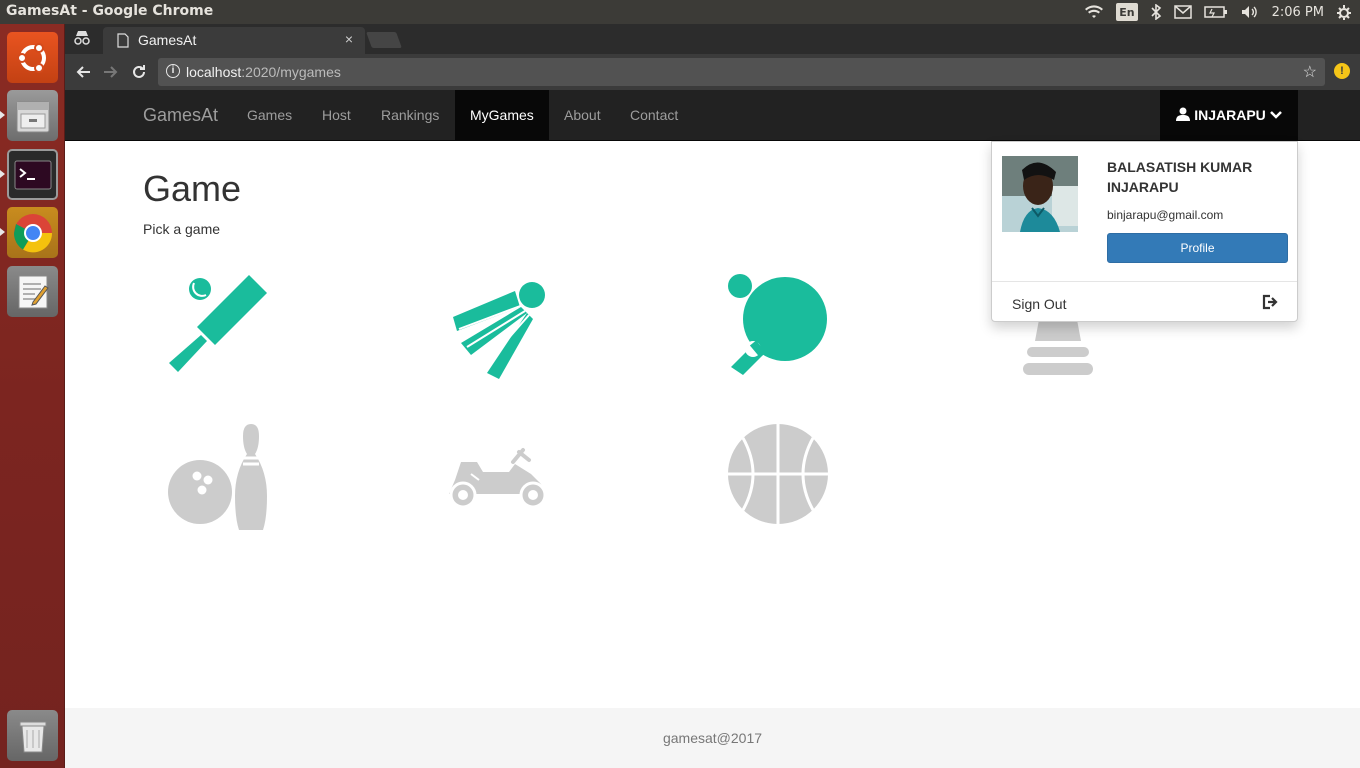  What do you see at coordinates (182, 229) in the screenshot?
I see `page-subtitle: Pick a game` at bounding box center [182, 229].